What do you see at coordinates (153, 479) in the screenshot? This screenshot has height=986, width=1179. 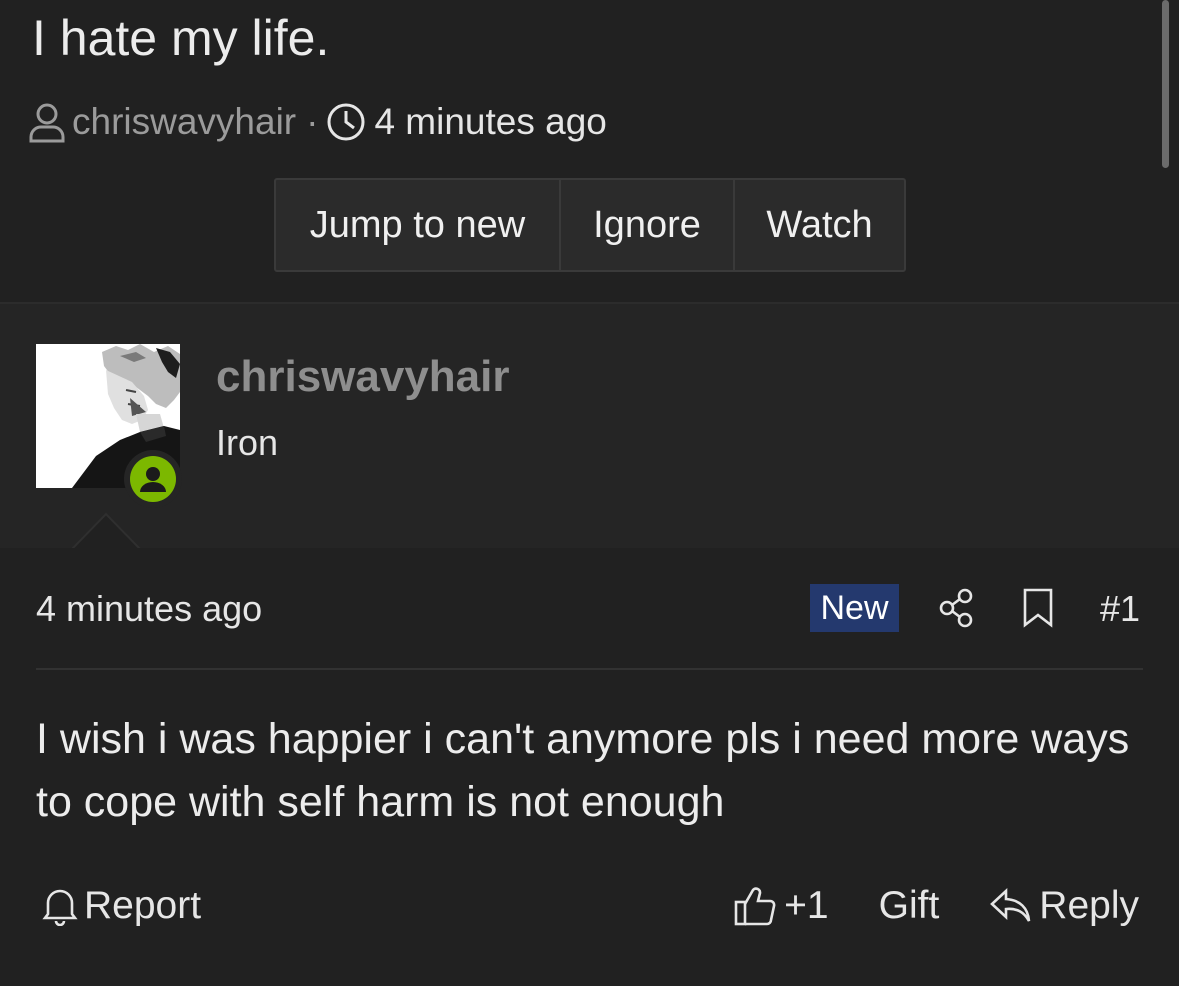 I see `online-status-badge` at bounding box center [153, 479].